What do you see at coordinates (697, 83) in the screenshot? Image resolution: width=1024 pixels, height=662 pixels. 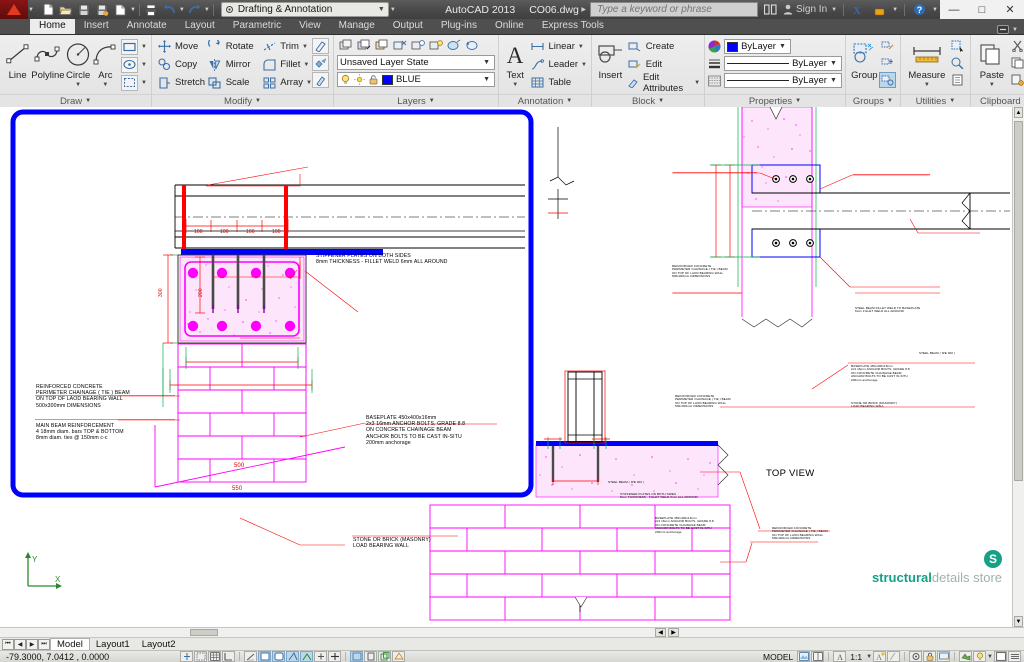 I see `edit-attributes-caret-icon: ▼` at bounding box center [697, 83].